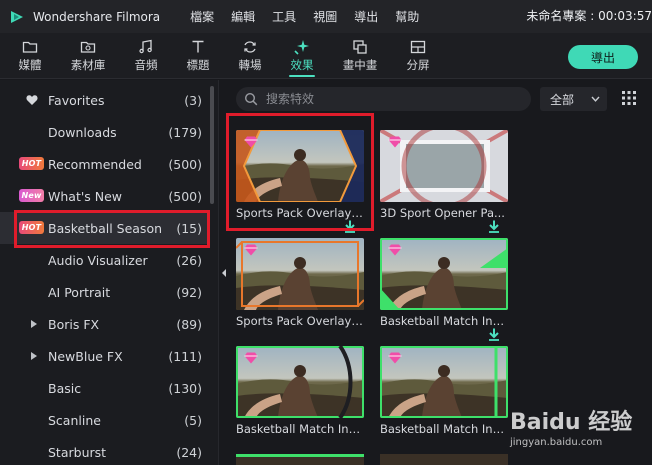  Describe the element at coordinates (302, 56) in the screenshot. I see `tab-effects: 效果` at that location.